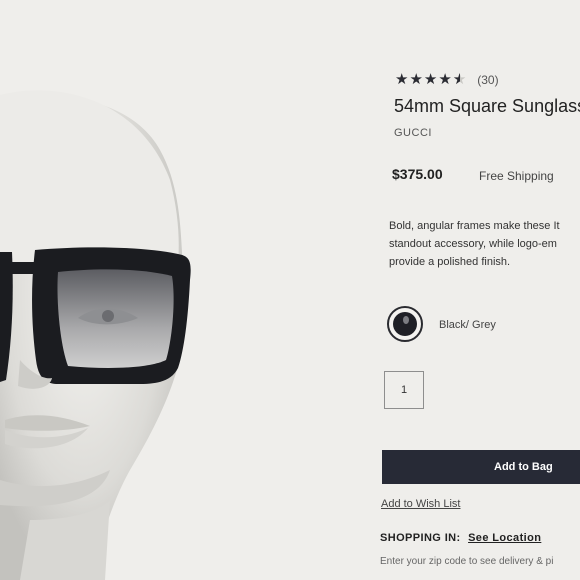 This screenshot has width=580, height=580. I want to click on see-location-link: See Location, so click(504, 538).